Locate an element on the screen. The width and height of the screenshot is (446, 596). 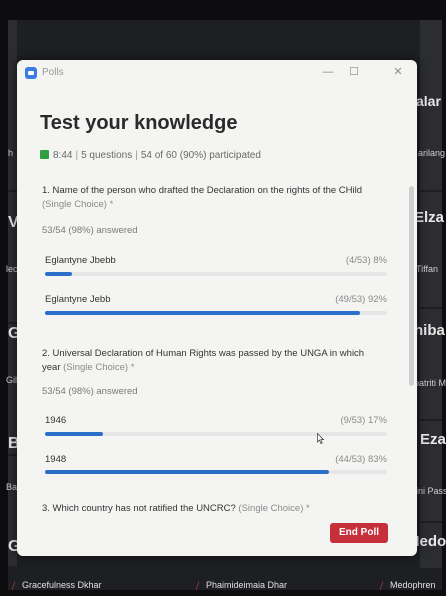
participant-name-right: ini Passi is located at coordinates (431, 491).